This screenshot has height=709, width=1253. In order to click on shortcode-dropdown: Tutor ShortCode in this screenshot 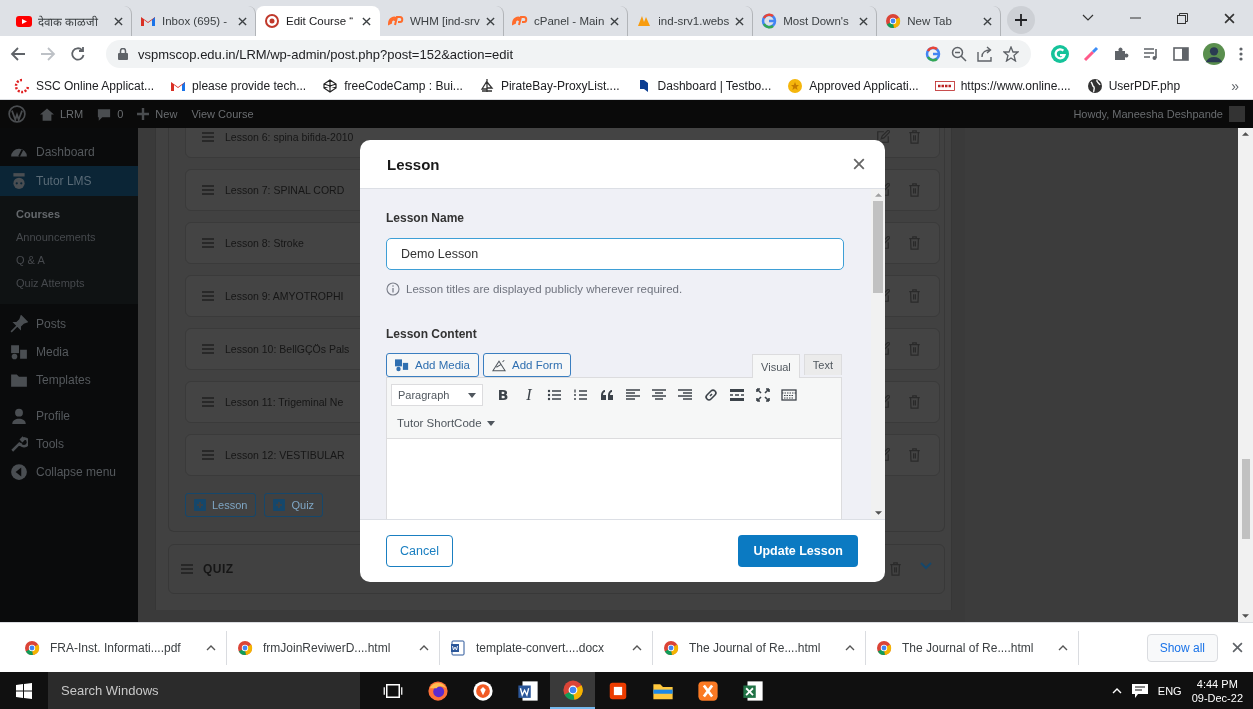, I will do `click(614, 423)`.